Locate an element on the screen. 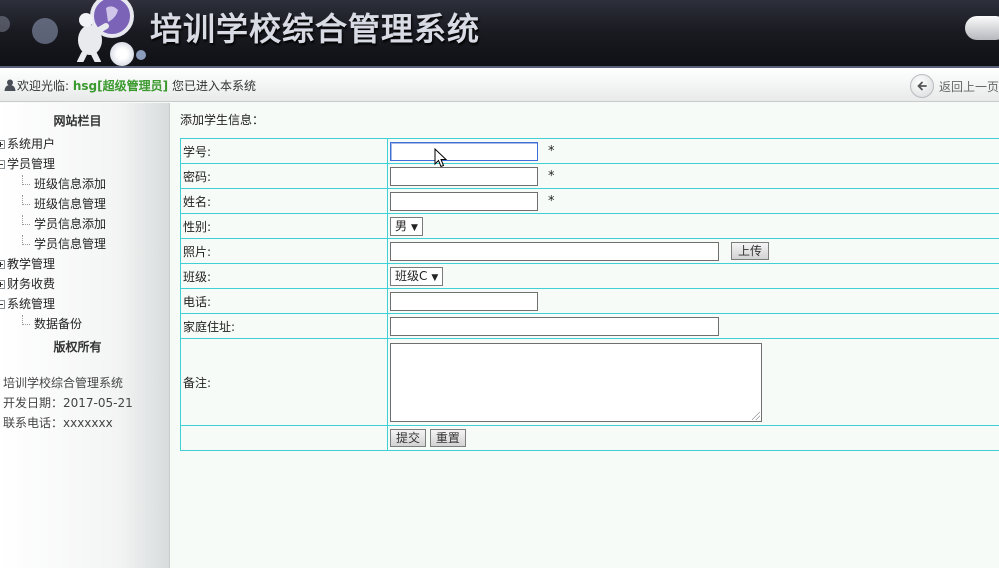  sidebar-item-label: 教学管理 is located at coordinates (31, 264).